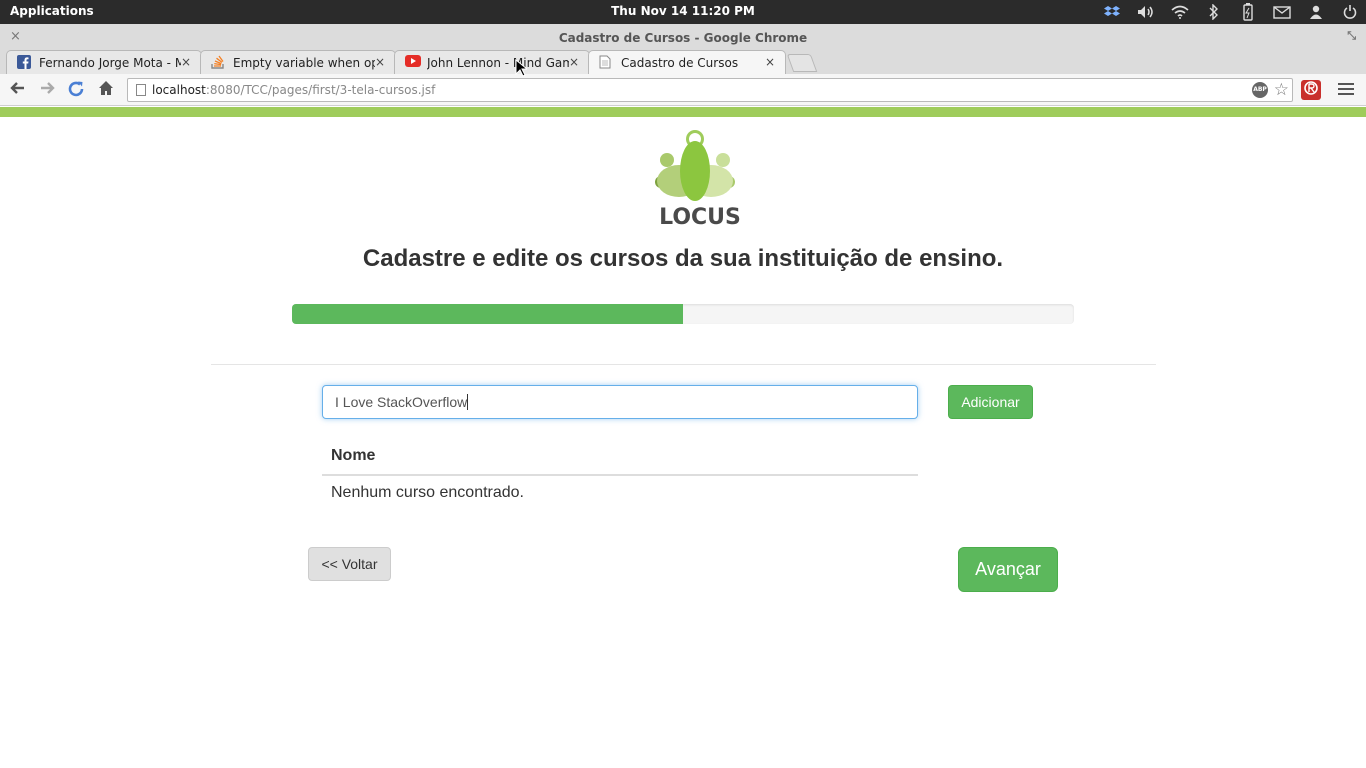  What do you see at coordinates (320, 90) in the screenshot?
I see `url-path: :8080/TCC/pages/first/3-tela-cursos.jsf` at bounding box center [320, 90].